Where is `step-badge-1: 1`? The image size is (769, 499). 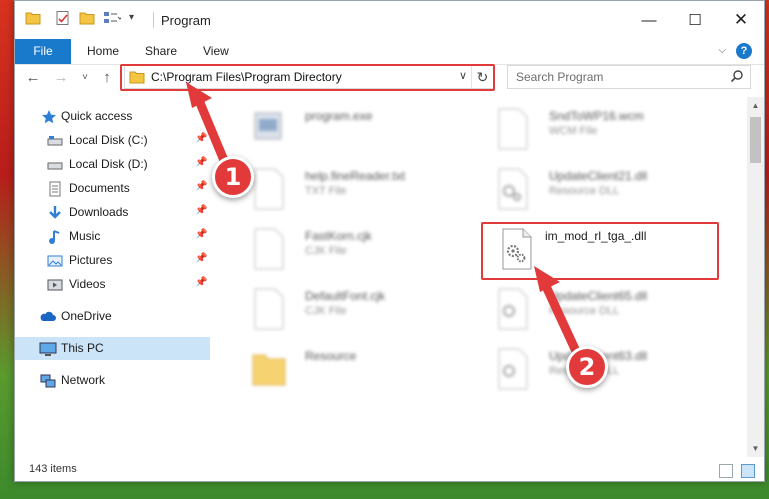
step-badge-1: 1 is located at coordinates (233, 177).